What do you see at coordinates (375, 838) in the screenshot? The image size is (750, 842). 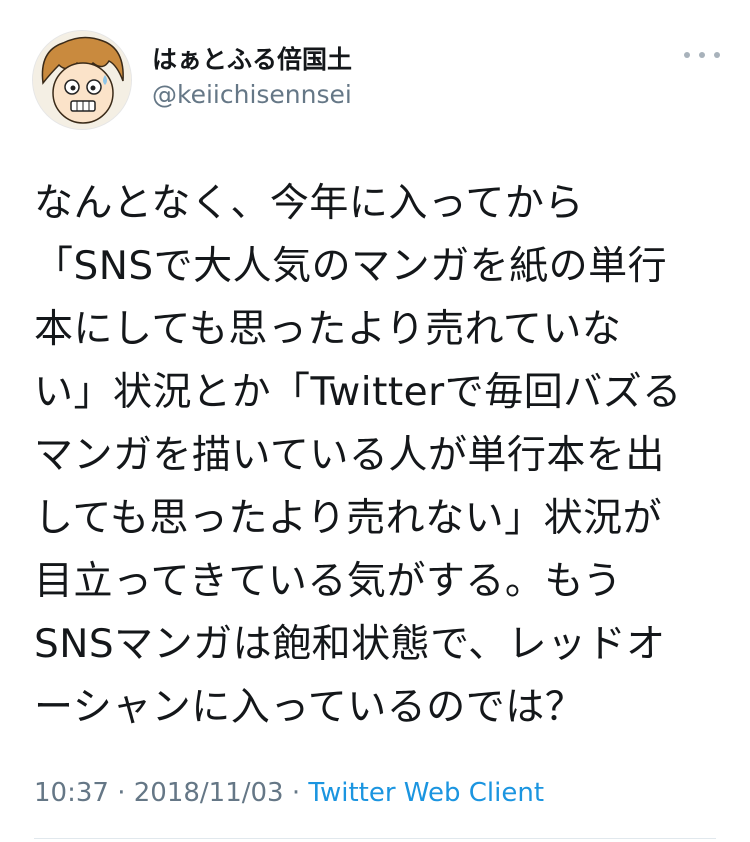 I see `divider` at bounding box center [375, 838].